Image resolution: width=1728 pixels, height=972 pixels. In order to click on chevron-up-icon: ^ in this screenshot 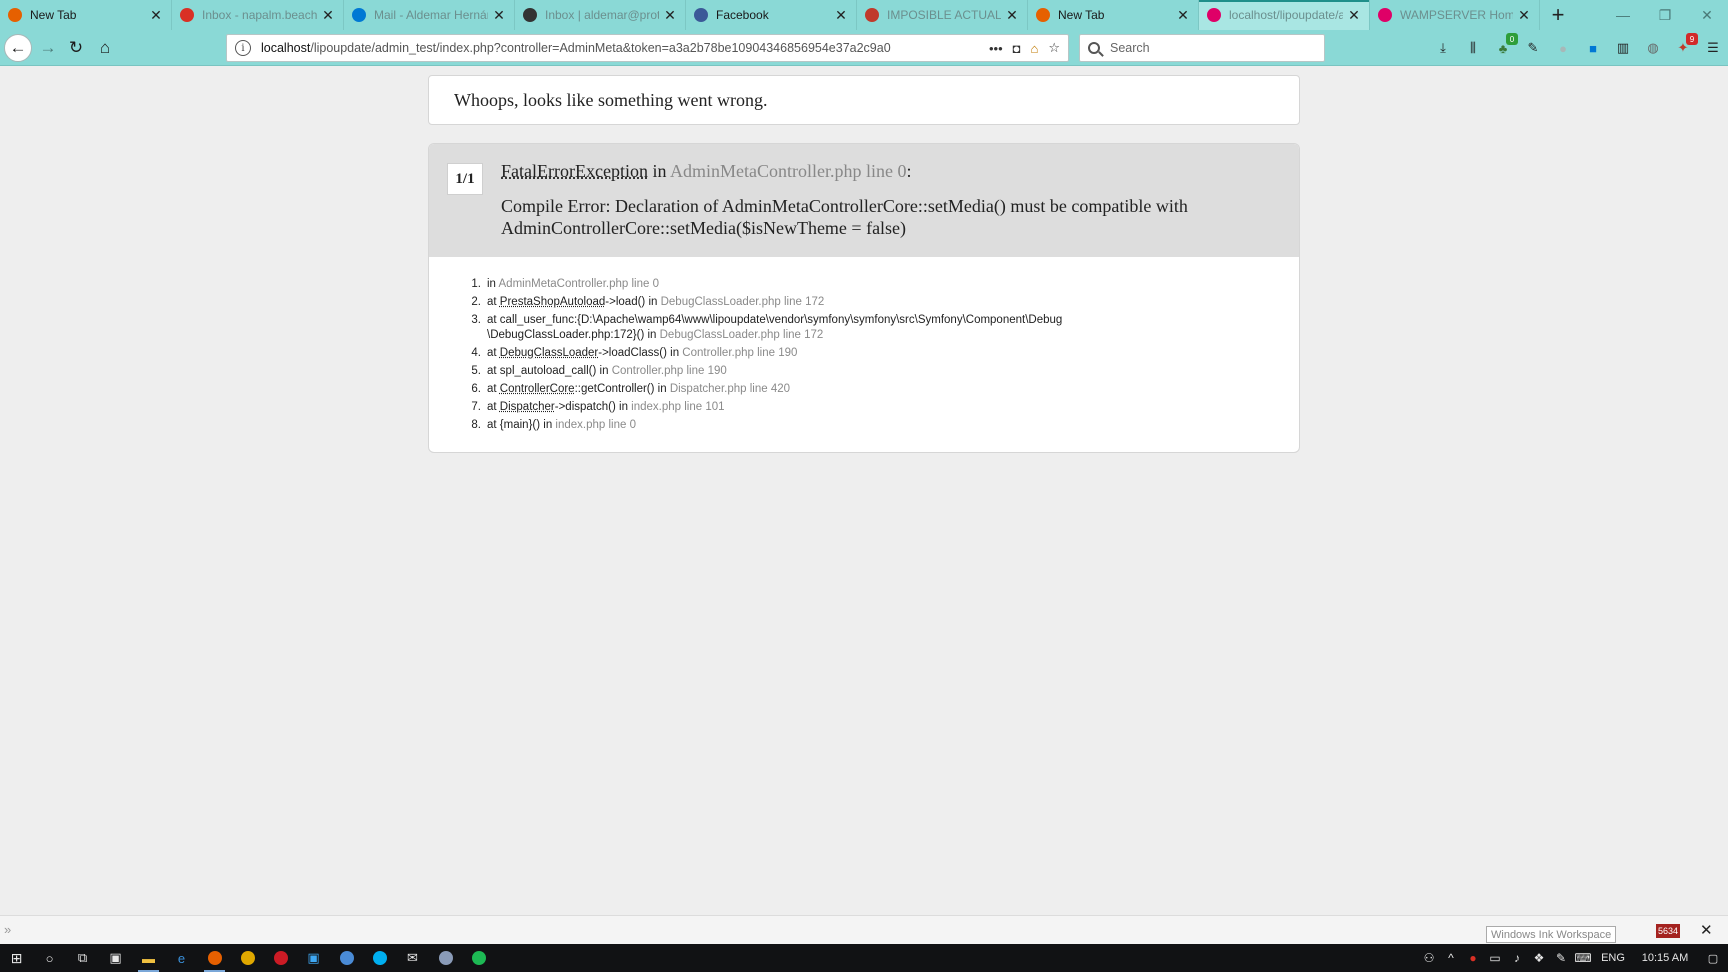, I will do `click(1451, 958)`.